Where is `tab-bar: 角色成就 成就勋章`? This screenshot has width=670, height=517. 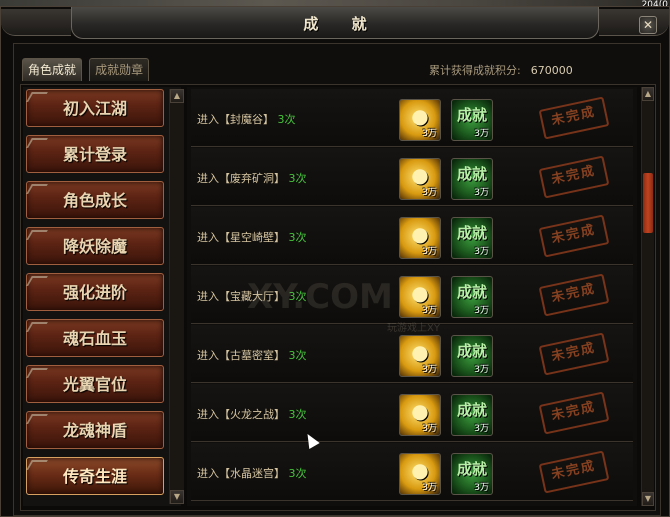 tab-bar: 角色成就 成就勋章 is located at coordinates (86, 70).